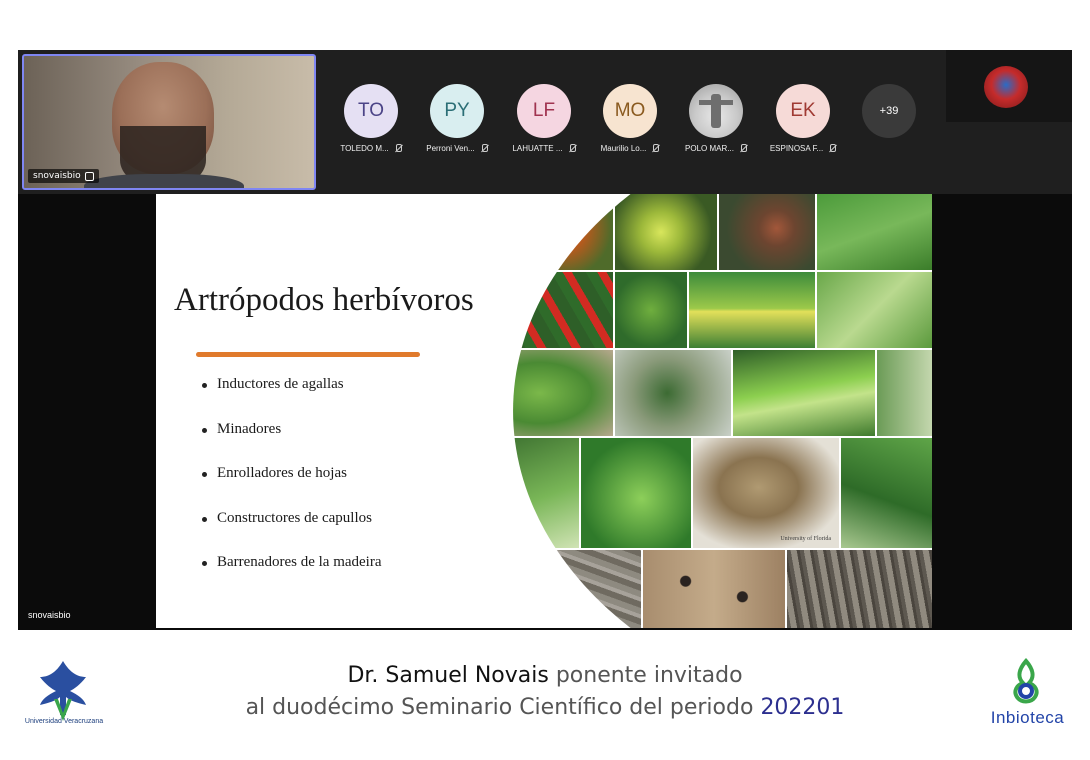 This screenshot has width=1090, height=760. I want to click on speaker-name: Dr. Samuel Novais, so click(448, 675).